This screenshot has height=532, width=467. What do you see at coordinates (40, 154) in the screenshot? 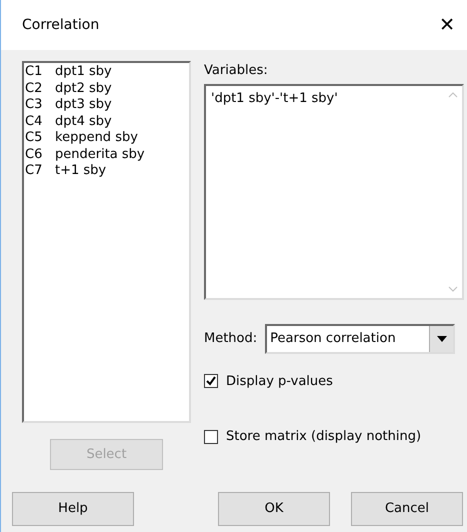
I see `column-id: C6` at bounding box center [40, 154].